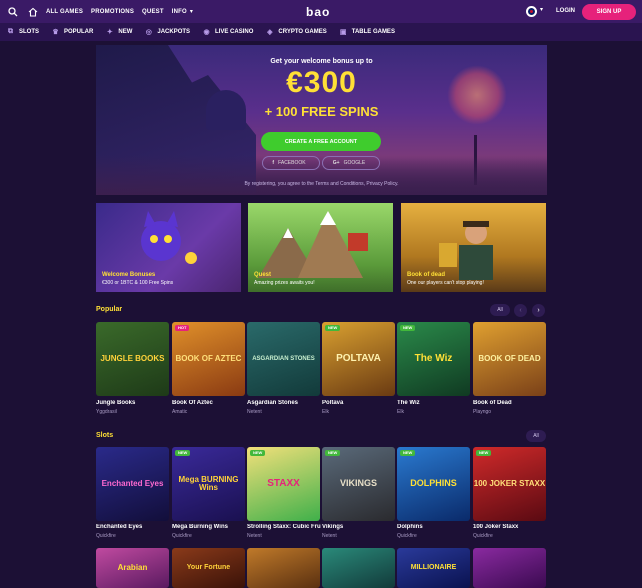 This screenshot has width=642, height=588. Describe the element at coordinates (13, 12) in the screenshot. I see `search-icon` at that location.